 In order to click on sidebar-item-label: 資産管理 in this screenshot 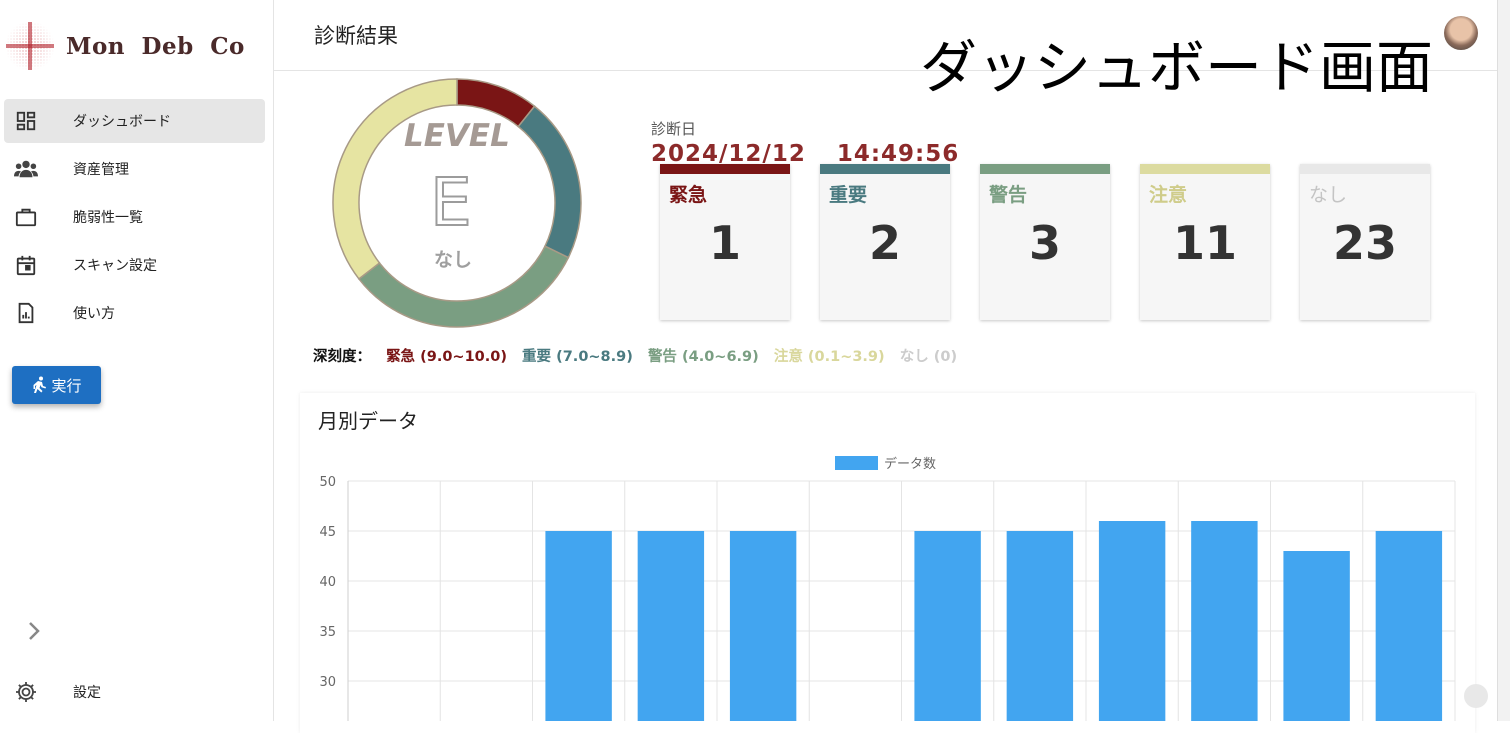, I will do `click(101, 170)`.